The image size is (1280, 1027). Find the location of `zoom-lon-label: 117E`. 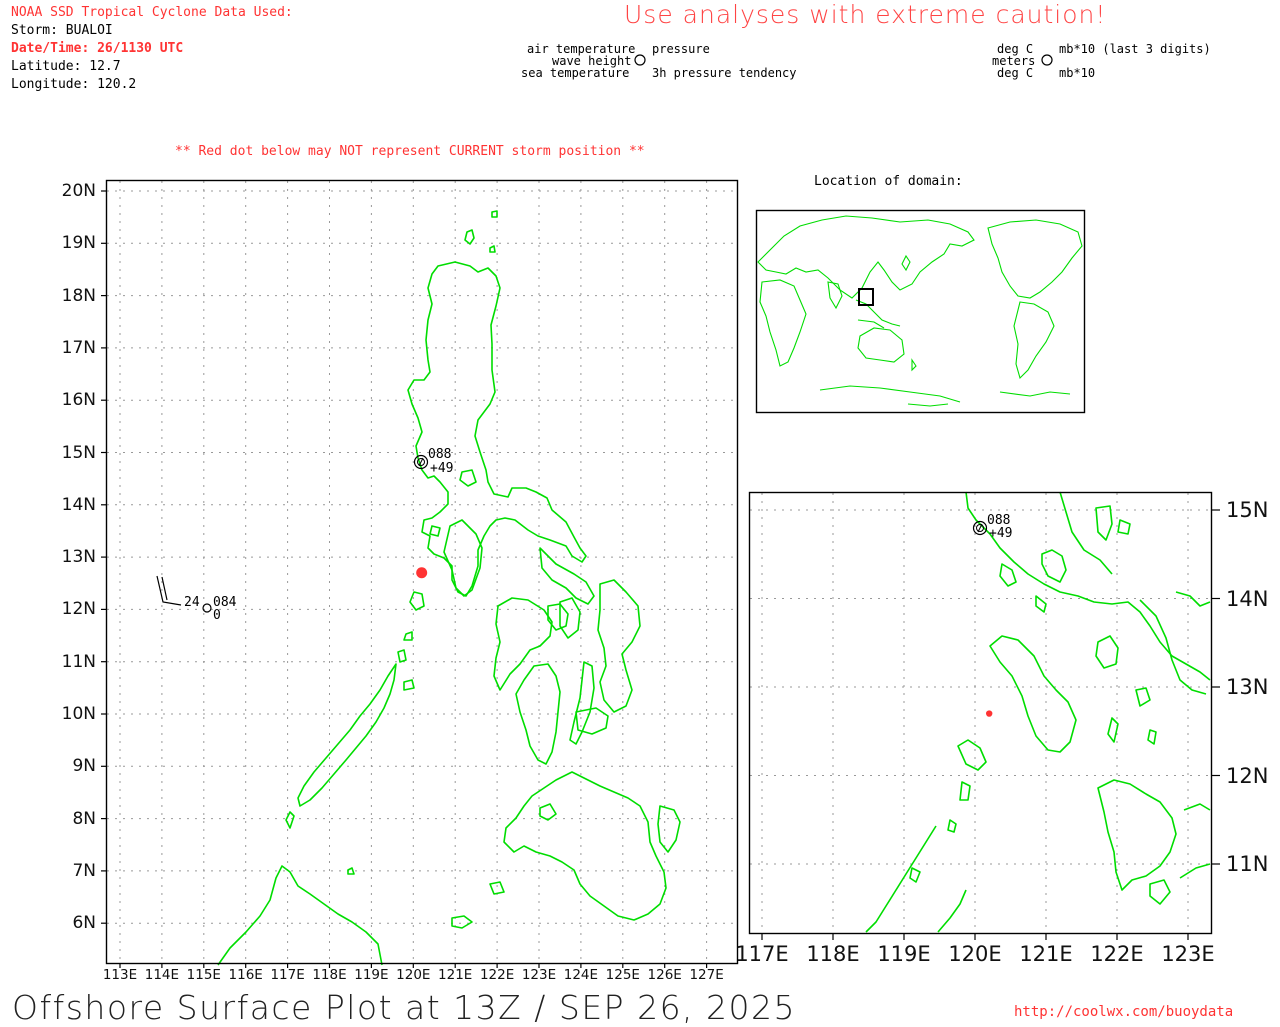

zoom-lon-label: 117E is located at coordinates (762, 954).